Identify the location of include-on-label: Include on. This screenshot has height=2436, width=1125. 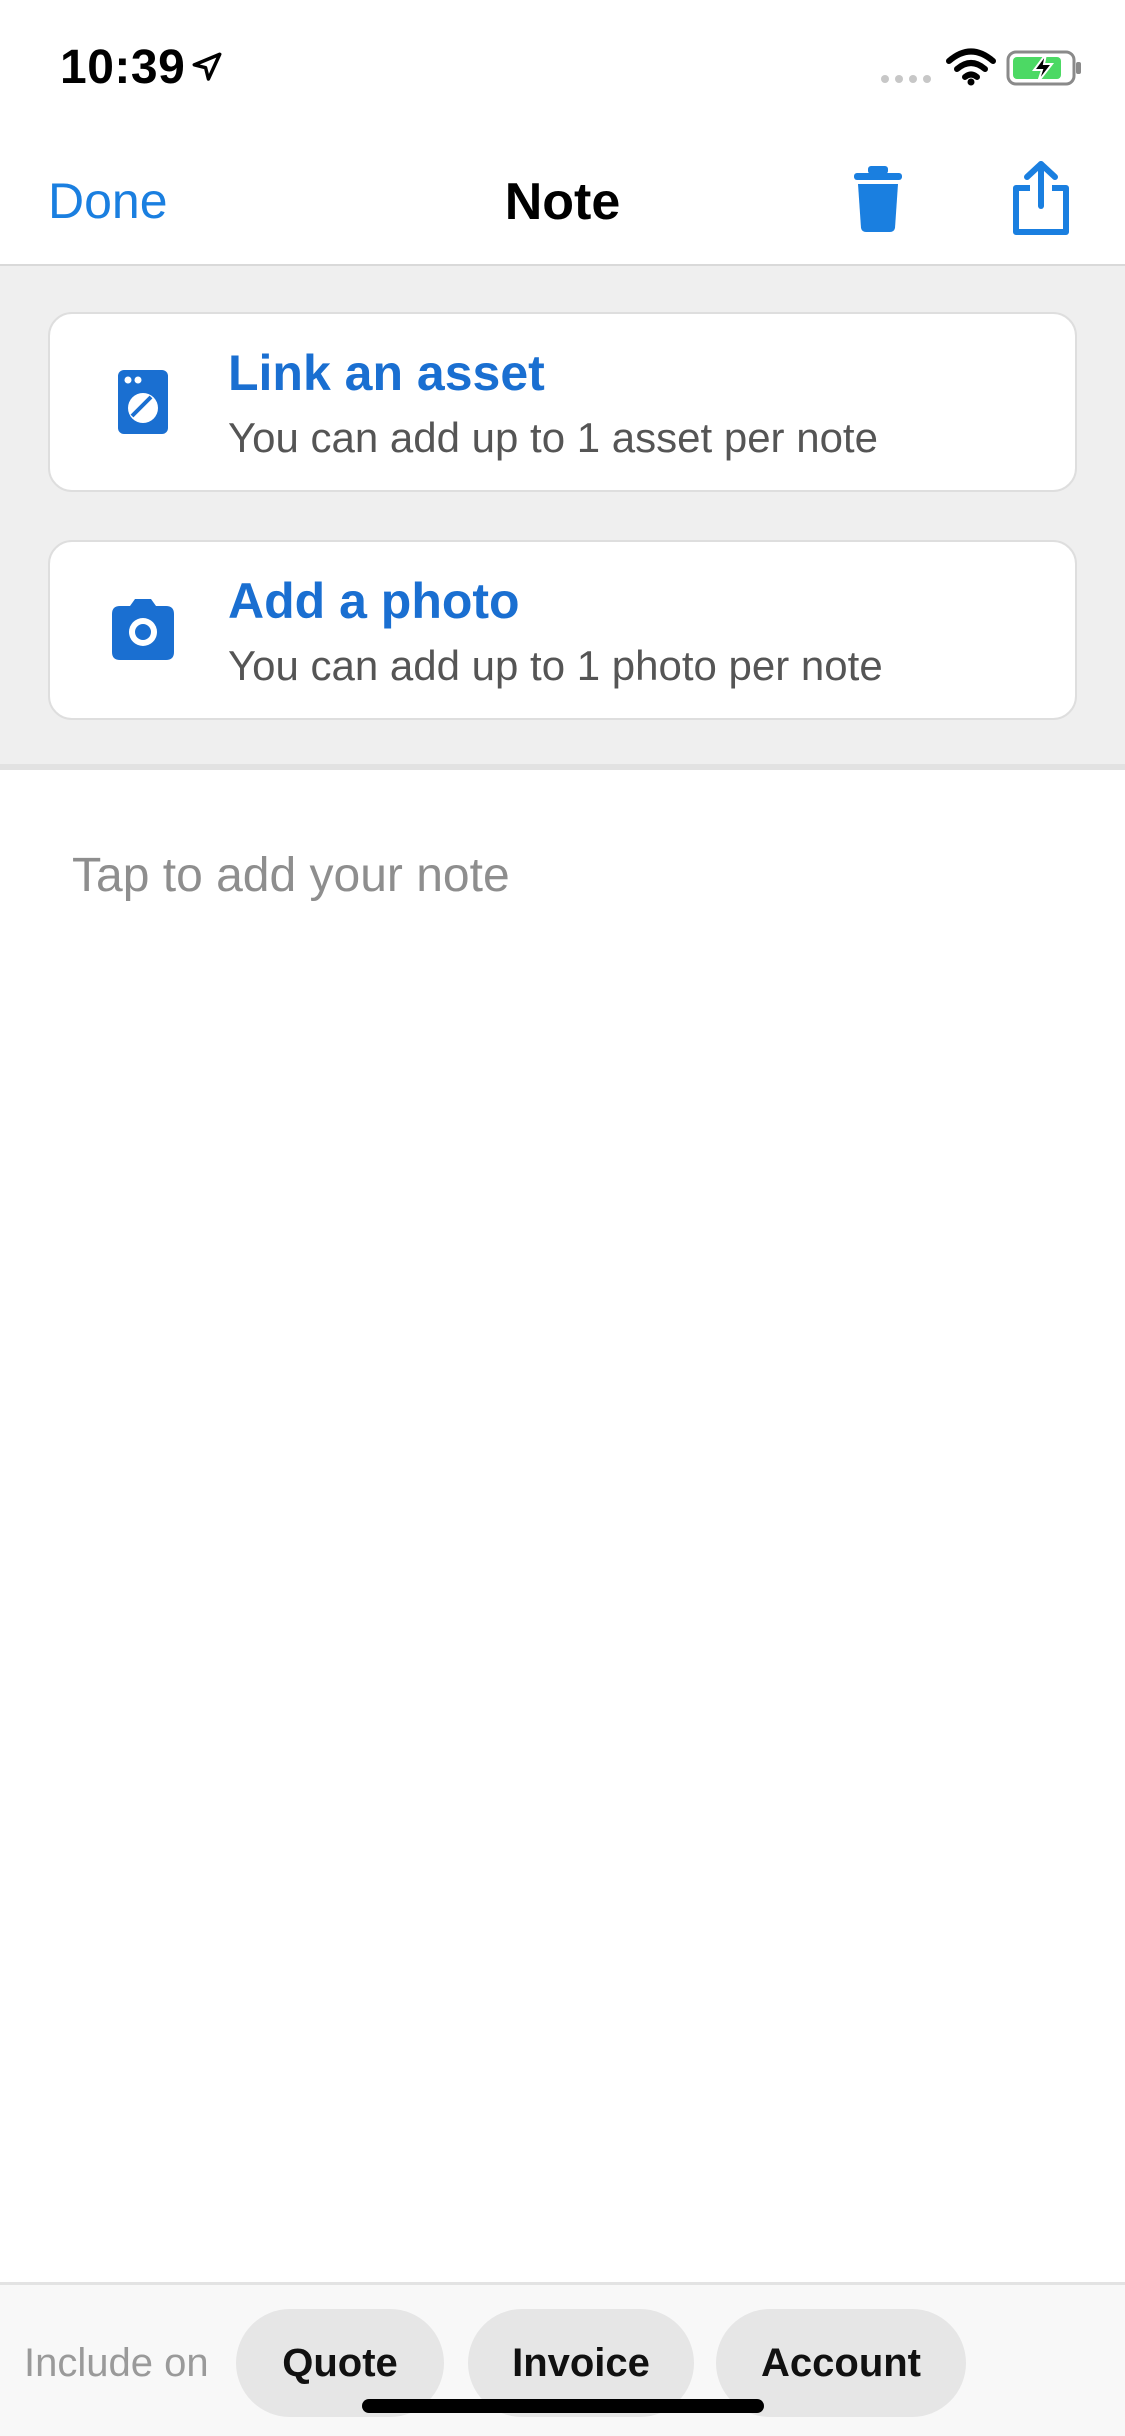
(116, 2363).